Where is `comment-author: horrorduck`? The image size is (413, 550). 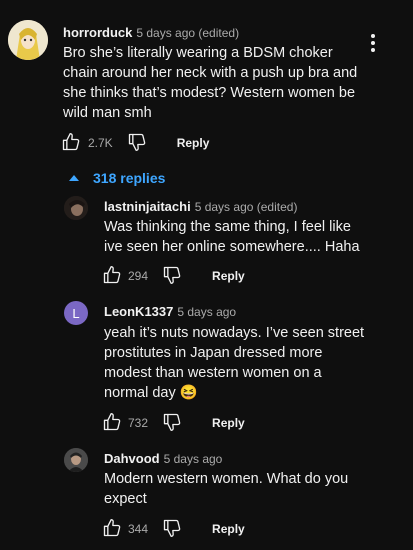 comment-author: horrorduck is located at coordinates (97, 32).